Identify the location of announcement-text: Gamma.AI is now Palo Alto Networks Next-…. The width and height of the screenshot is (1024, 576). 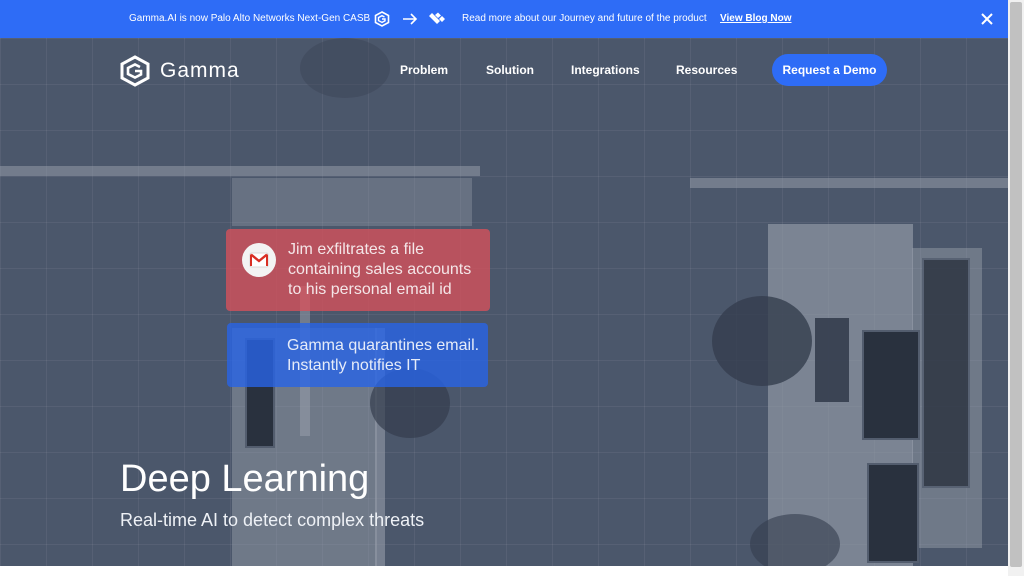
(250, 18).